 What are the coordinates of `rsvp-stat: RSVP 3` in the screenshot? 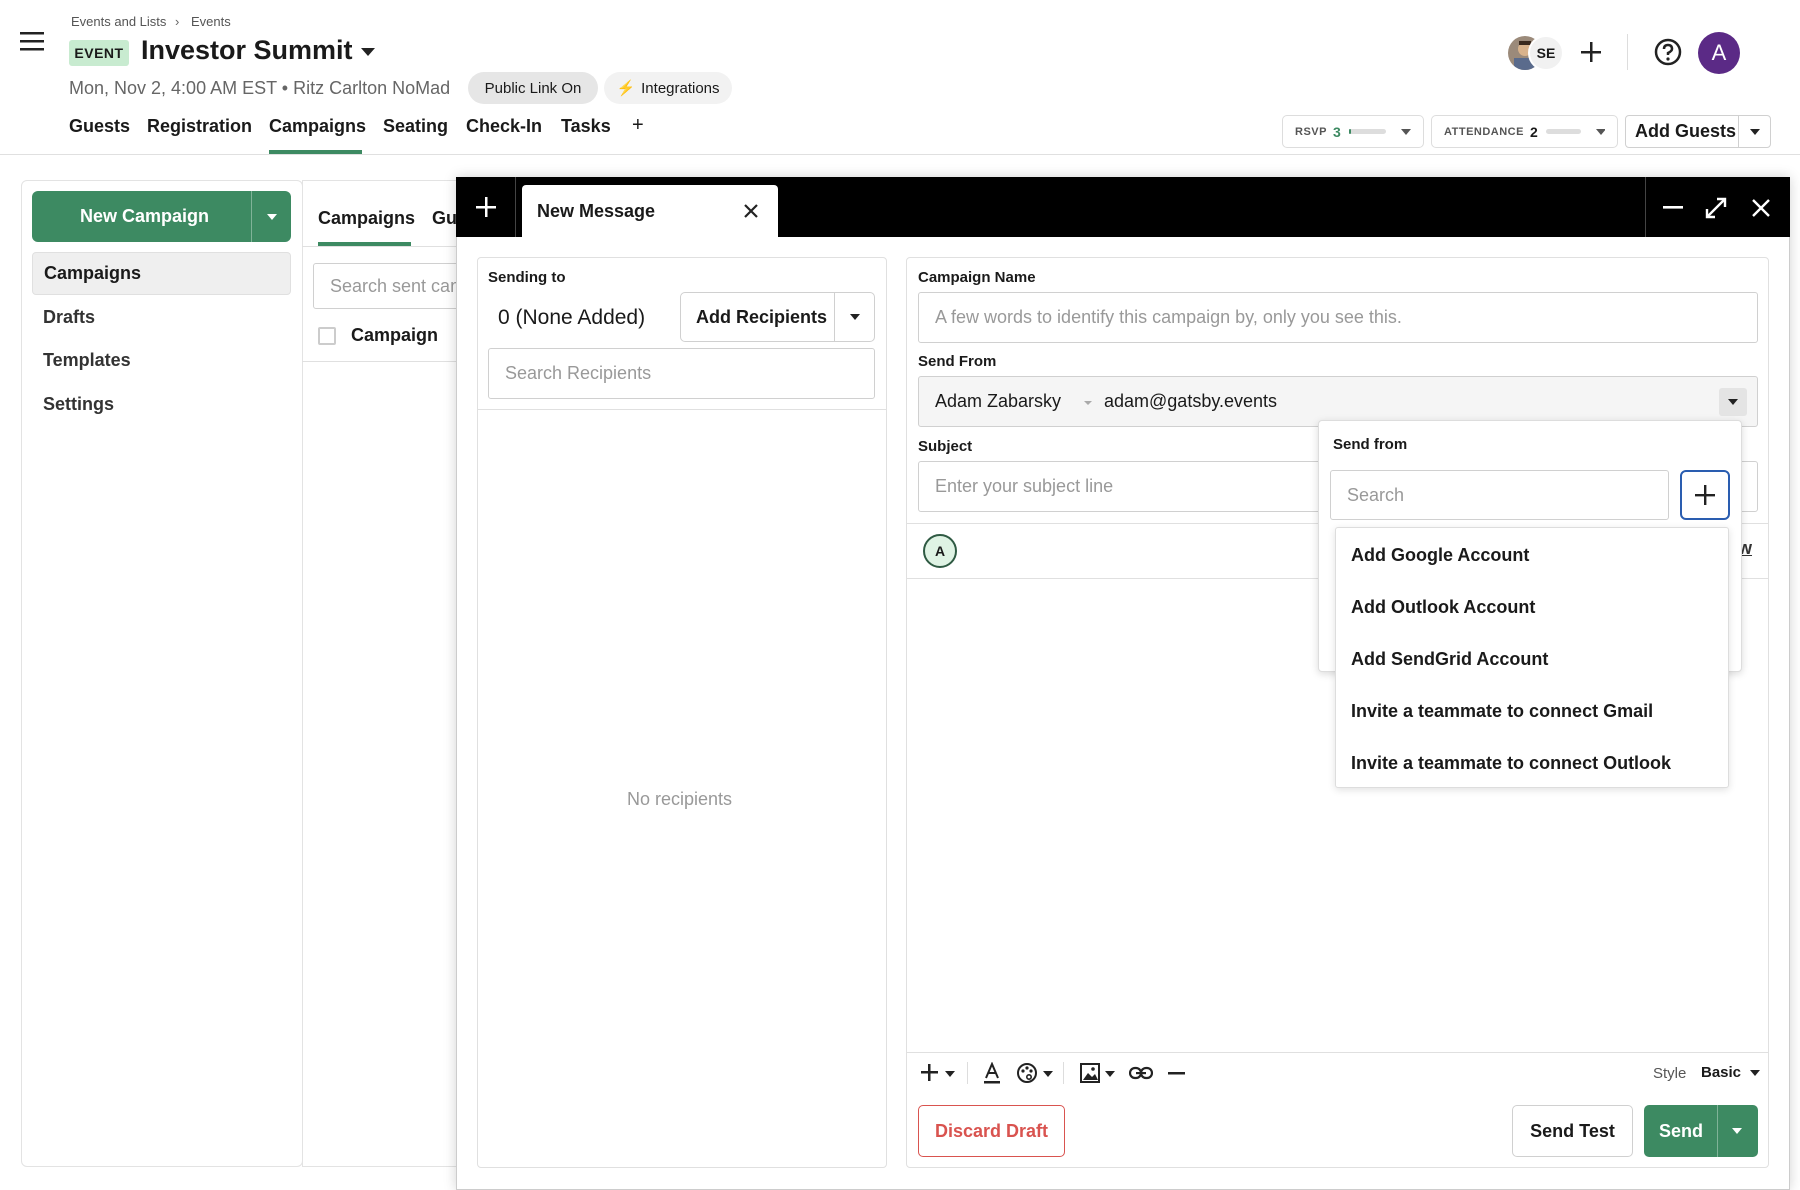 It's located at (1353, 131).